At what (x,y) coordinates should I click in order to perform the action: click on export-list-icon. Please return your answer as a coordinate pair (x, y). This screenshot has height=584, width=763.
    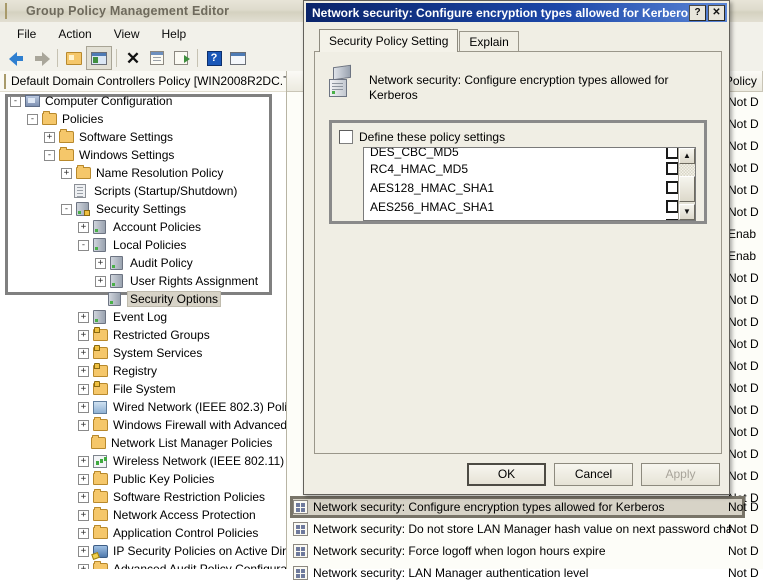
    Looking at the image, I should click on (182, 58).